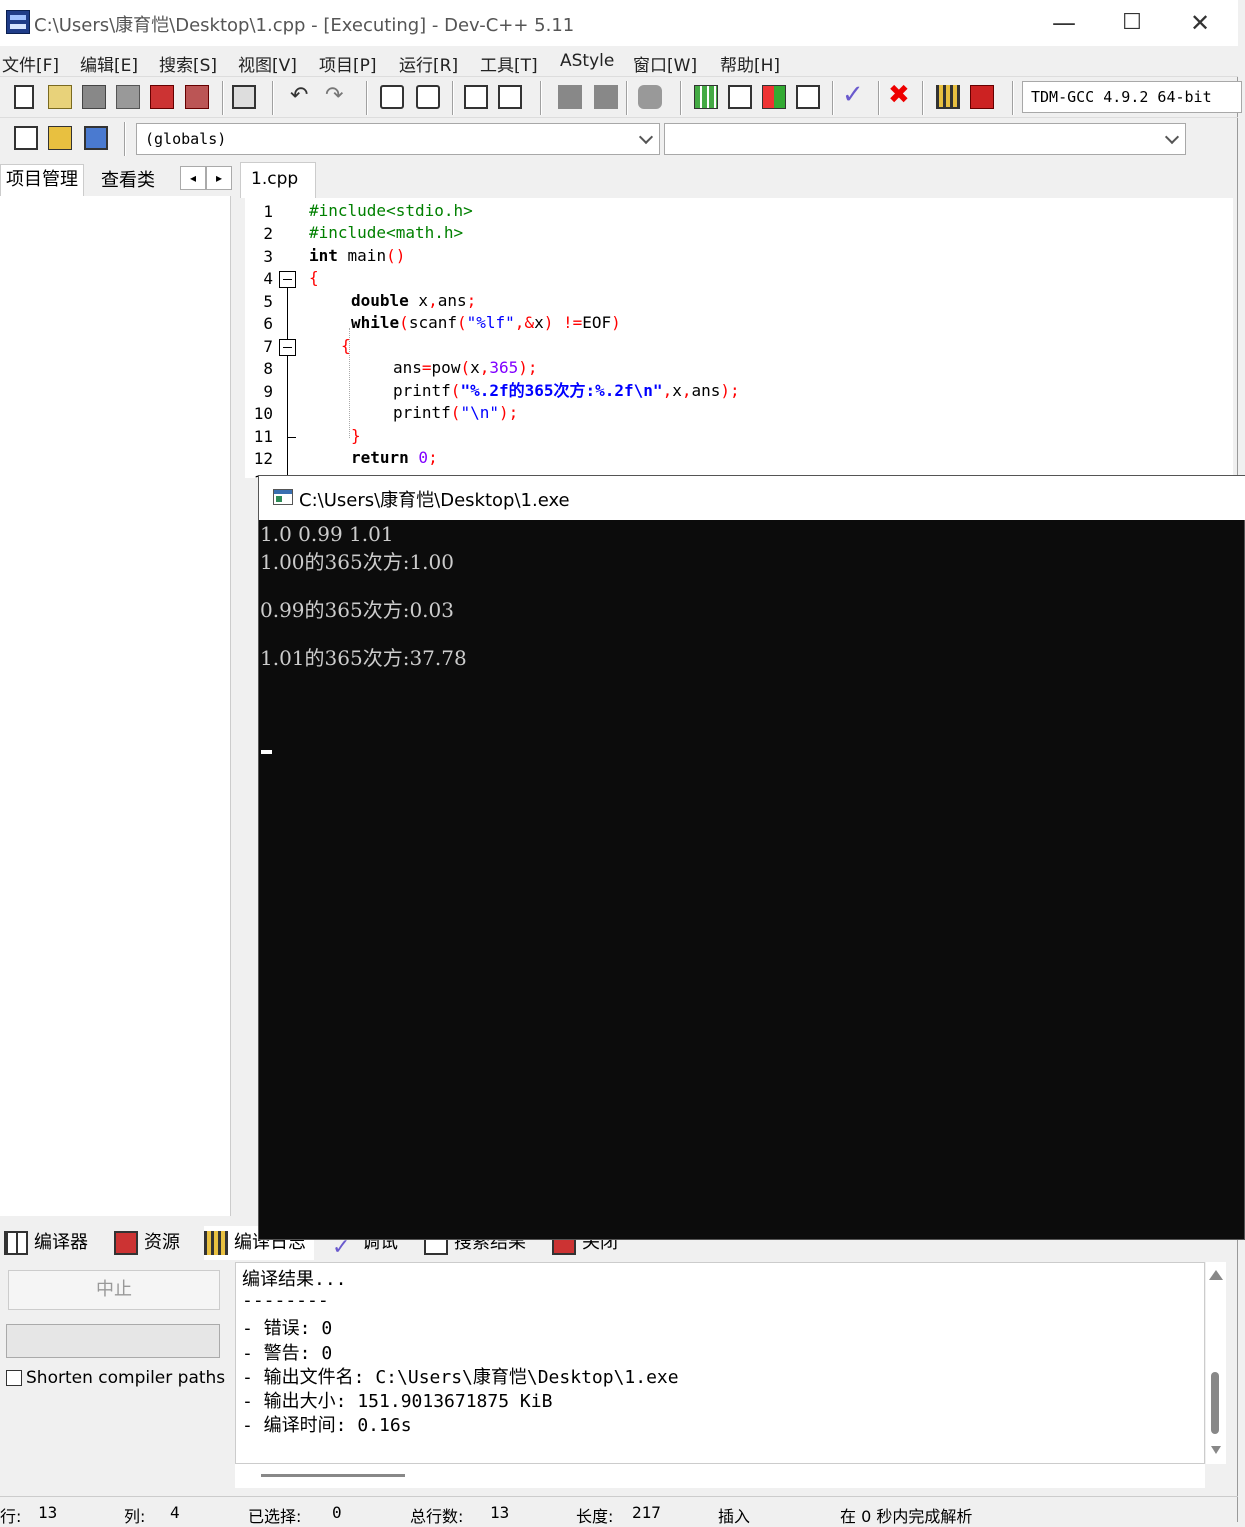 This screenshot has height=1527, width=1245. I want to click on maximize-button: ☐, so click(1132, 23).